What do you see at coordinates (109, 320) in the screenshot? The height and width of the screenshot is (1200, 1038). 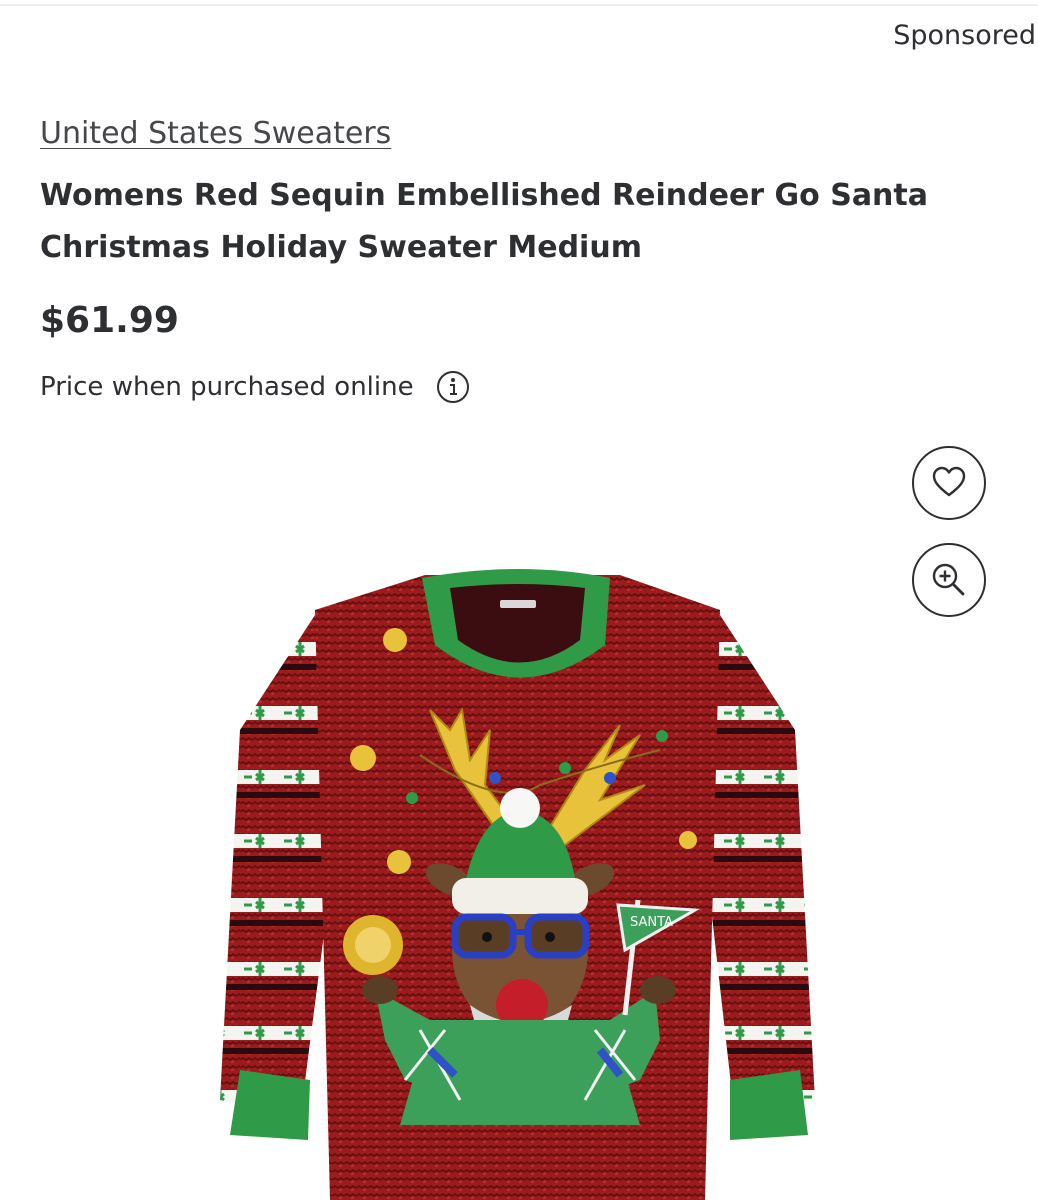 I see `product-price: $61.99` at bounding box center [109, 320].